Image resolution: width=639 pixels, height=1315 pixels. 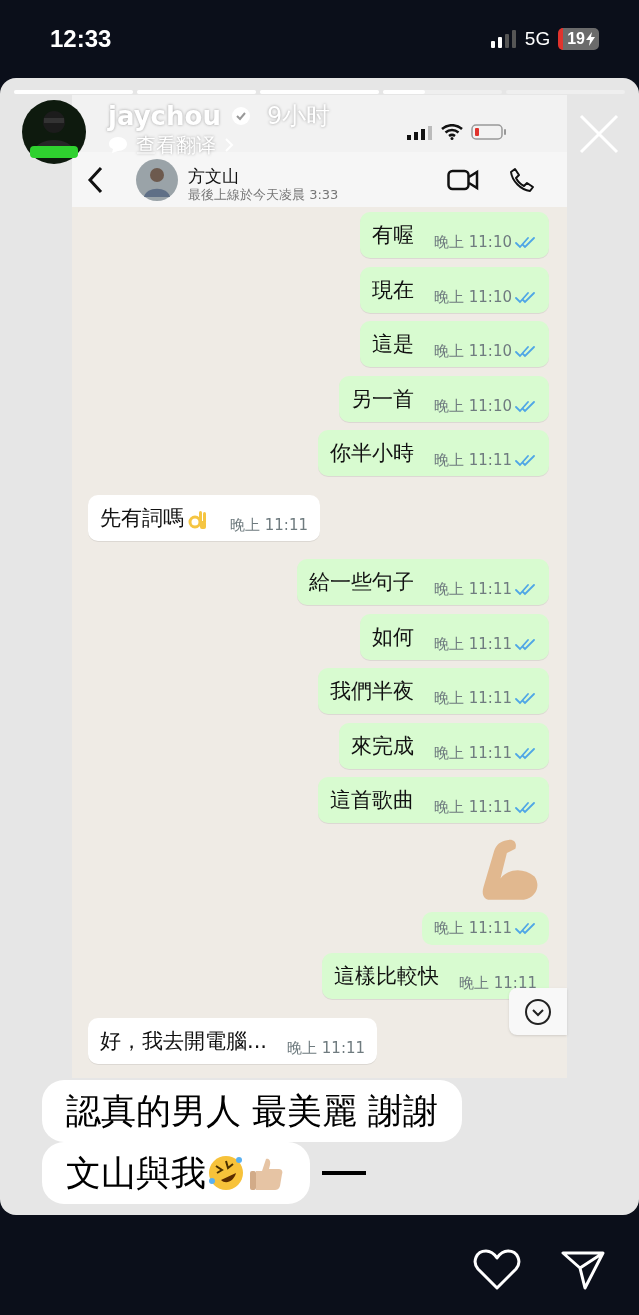 I want to click on charging-bolt-icon, so click(x=590, y=39).